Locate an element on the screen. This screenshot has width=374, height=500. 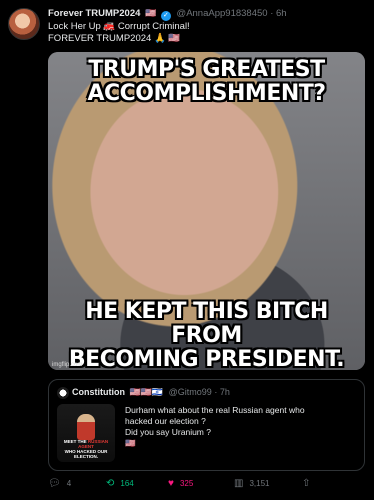
share-icon: ⇧ is located at coordinates (306, 483).